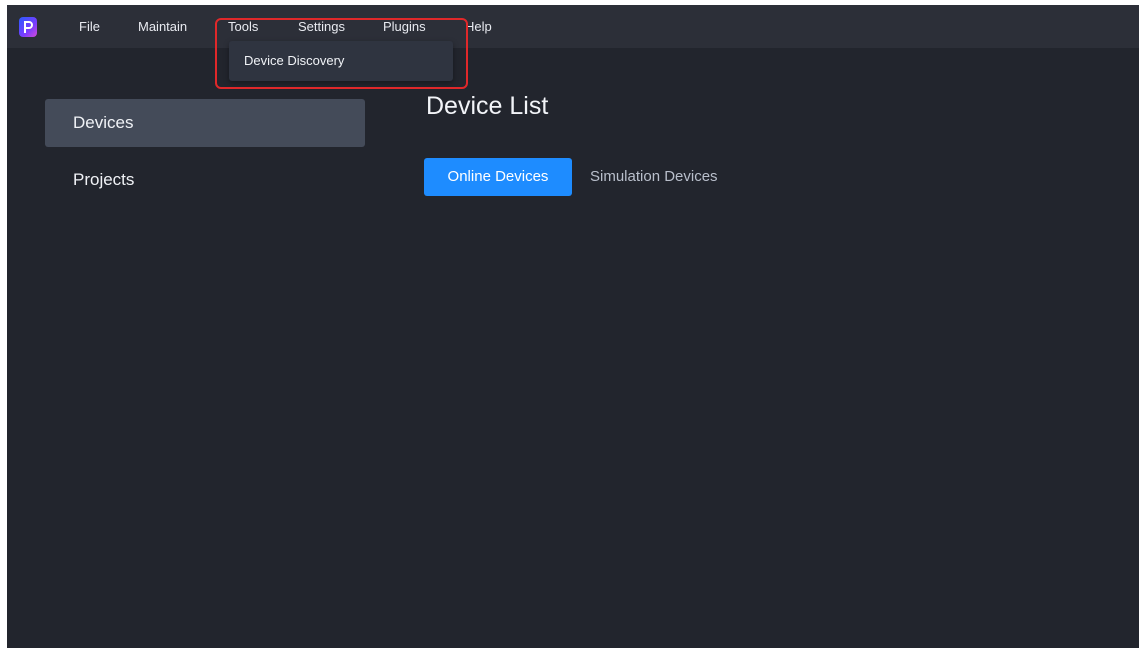 This screenshot has height=648, width=1139. Describe the element at coordinates (28, 27) in the screenshot. I see `app-logo-icon` at that location.